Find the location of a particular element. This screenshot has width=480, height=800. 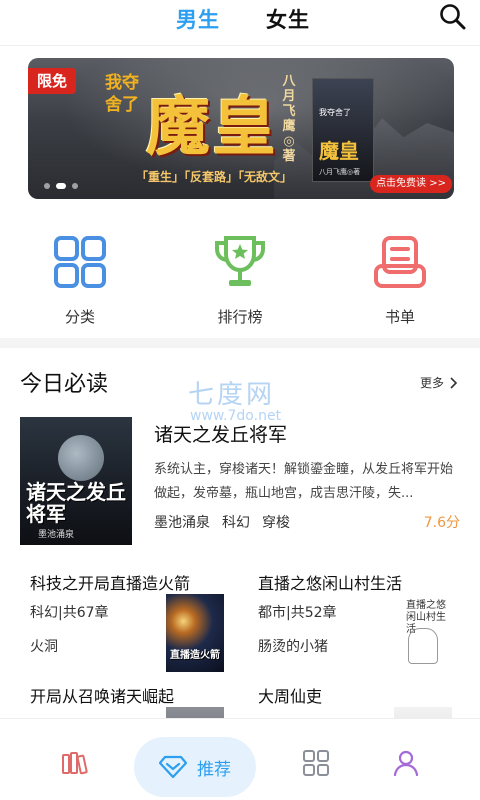

featured-book-cover: 诸天之发丘将军 墨池涌泉 is located at coordinates (76, 481).